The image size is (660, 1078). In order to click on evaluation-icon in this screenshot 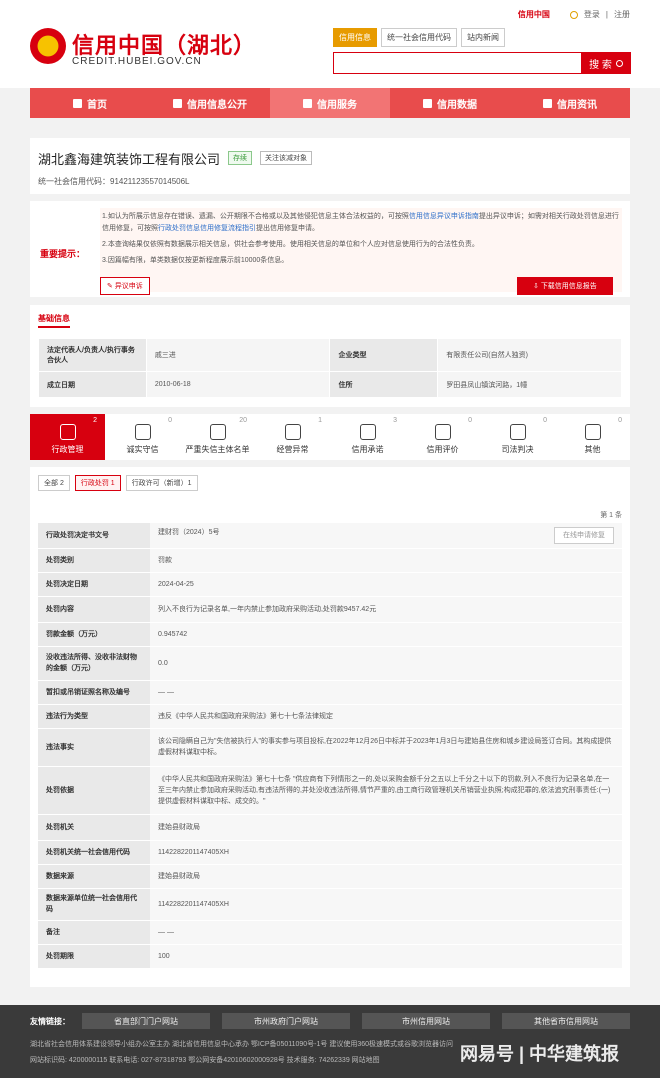, I will do `click(442, 432)`.